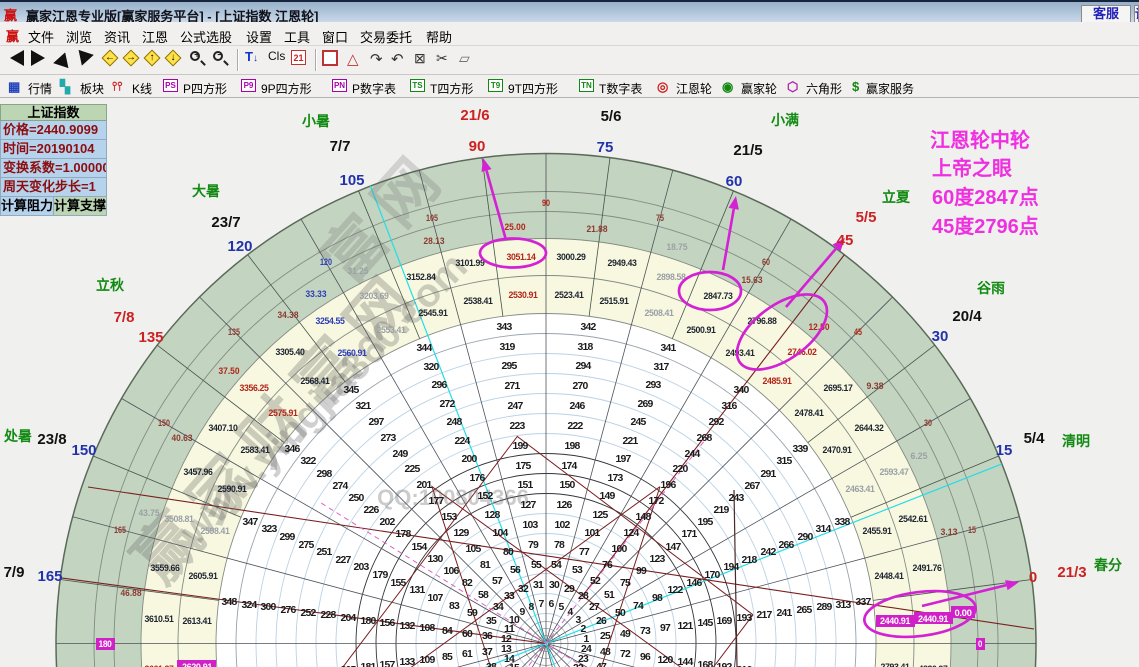 This screenshot has width=1139, height=667. Describe the element at coordinates (420, 547) in the screenshot. I see `svg-text: 154` at that location.